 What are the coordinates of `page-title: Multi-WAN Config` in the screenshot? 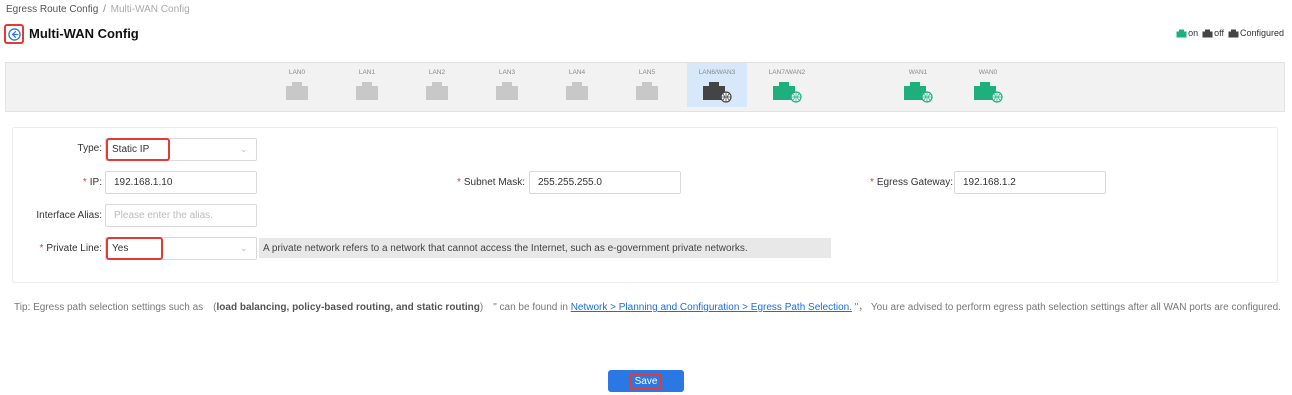 It's located at (84, 33).